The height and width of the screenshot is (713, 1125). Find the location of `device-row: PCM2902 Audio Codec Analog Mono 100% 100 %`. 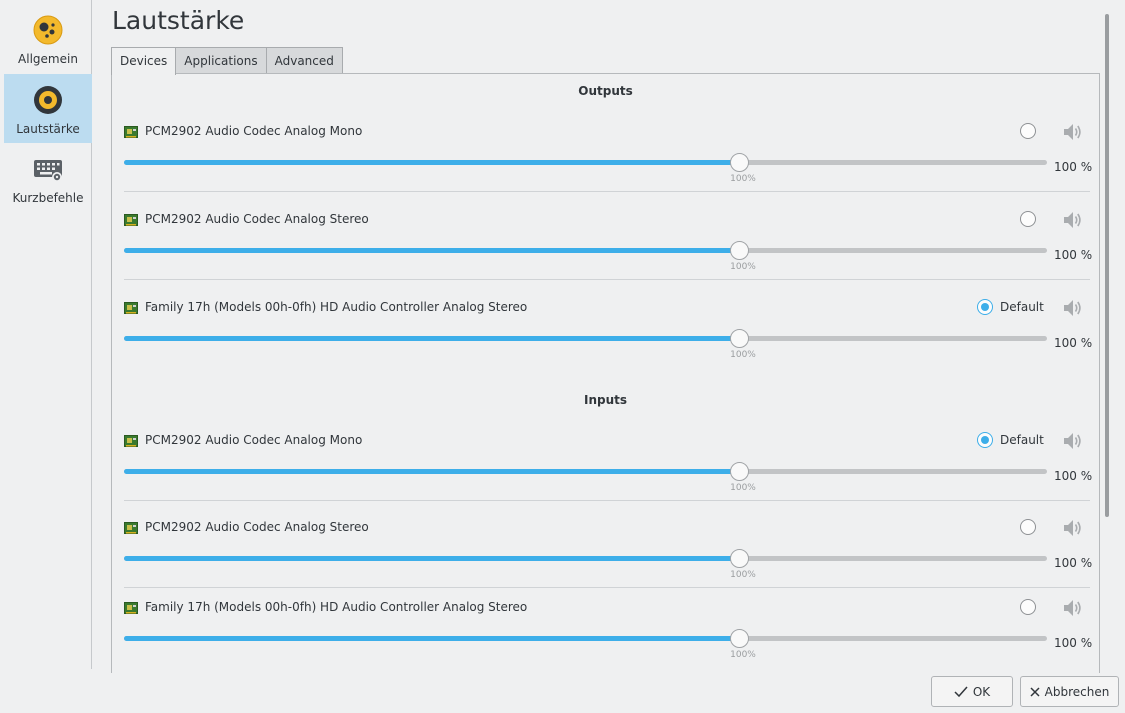

device-row: PCM2902 Audio Codec Analog Mono 100% 100 % is located at coordinates (608, 152).